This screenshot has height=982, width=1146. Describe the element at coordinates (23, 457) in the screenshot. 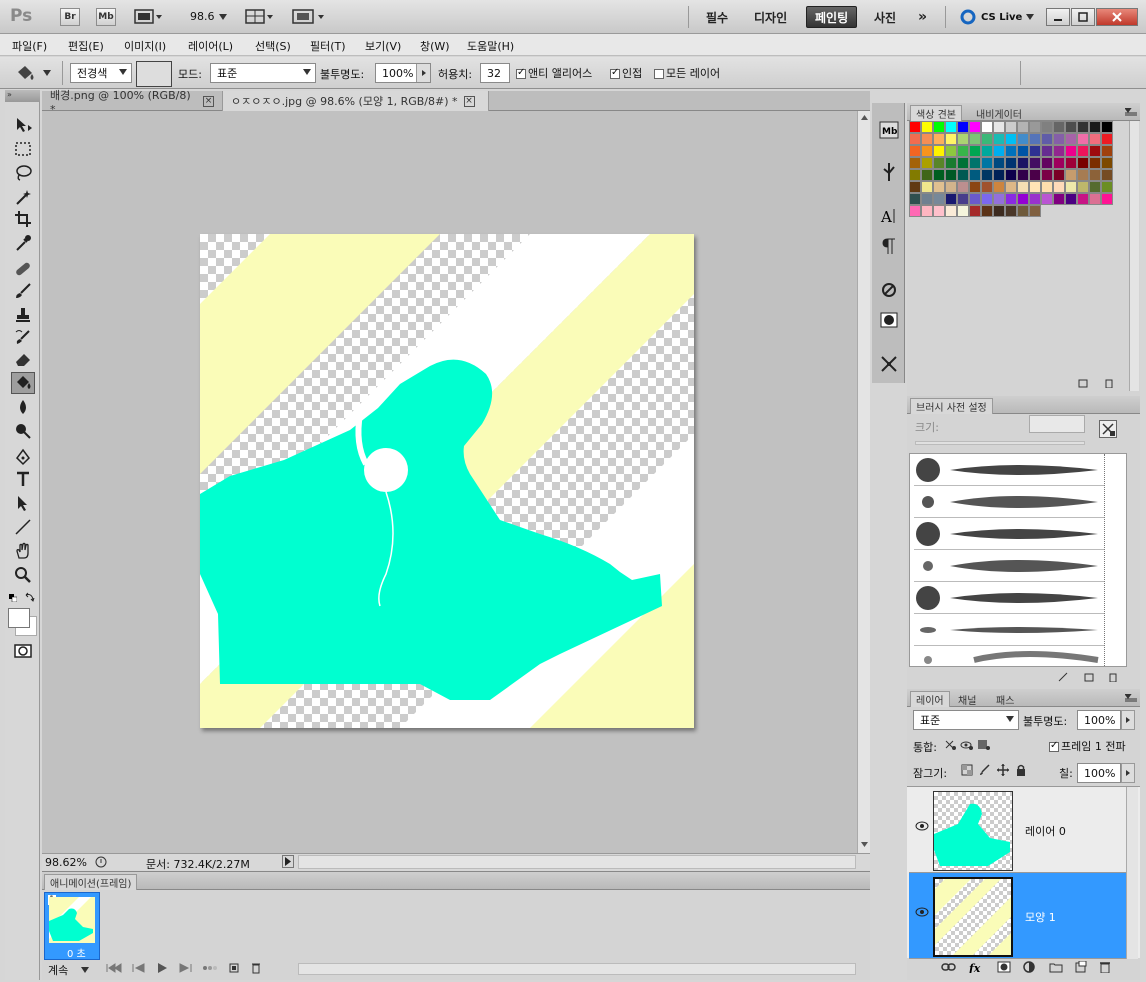

I see `pen-tool` at that location.